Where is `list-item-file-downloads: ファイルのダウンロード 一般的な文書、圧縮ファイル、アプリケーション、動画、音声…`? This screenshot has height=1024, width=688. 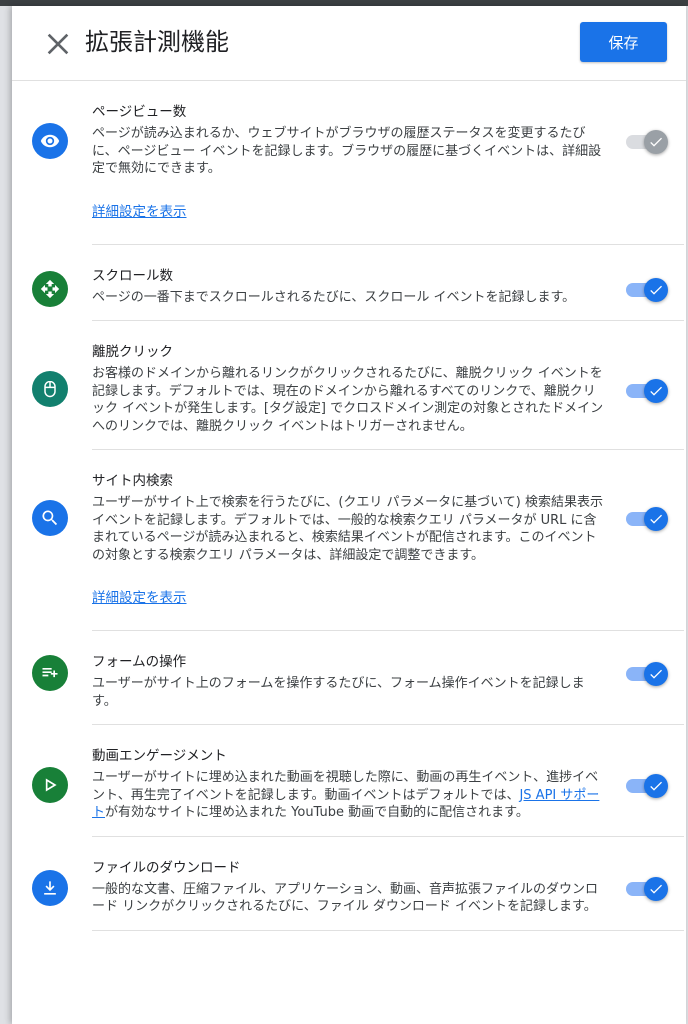 list-item-file-downloads: ファイルのダウンロード 一般的な文書、圧縮ファイル、アプリケーション、動画、音声… is located at coordinates (349, 884).